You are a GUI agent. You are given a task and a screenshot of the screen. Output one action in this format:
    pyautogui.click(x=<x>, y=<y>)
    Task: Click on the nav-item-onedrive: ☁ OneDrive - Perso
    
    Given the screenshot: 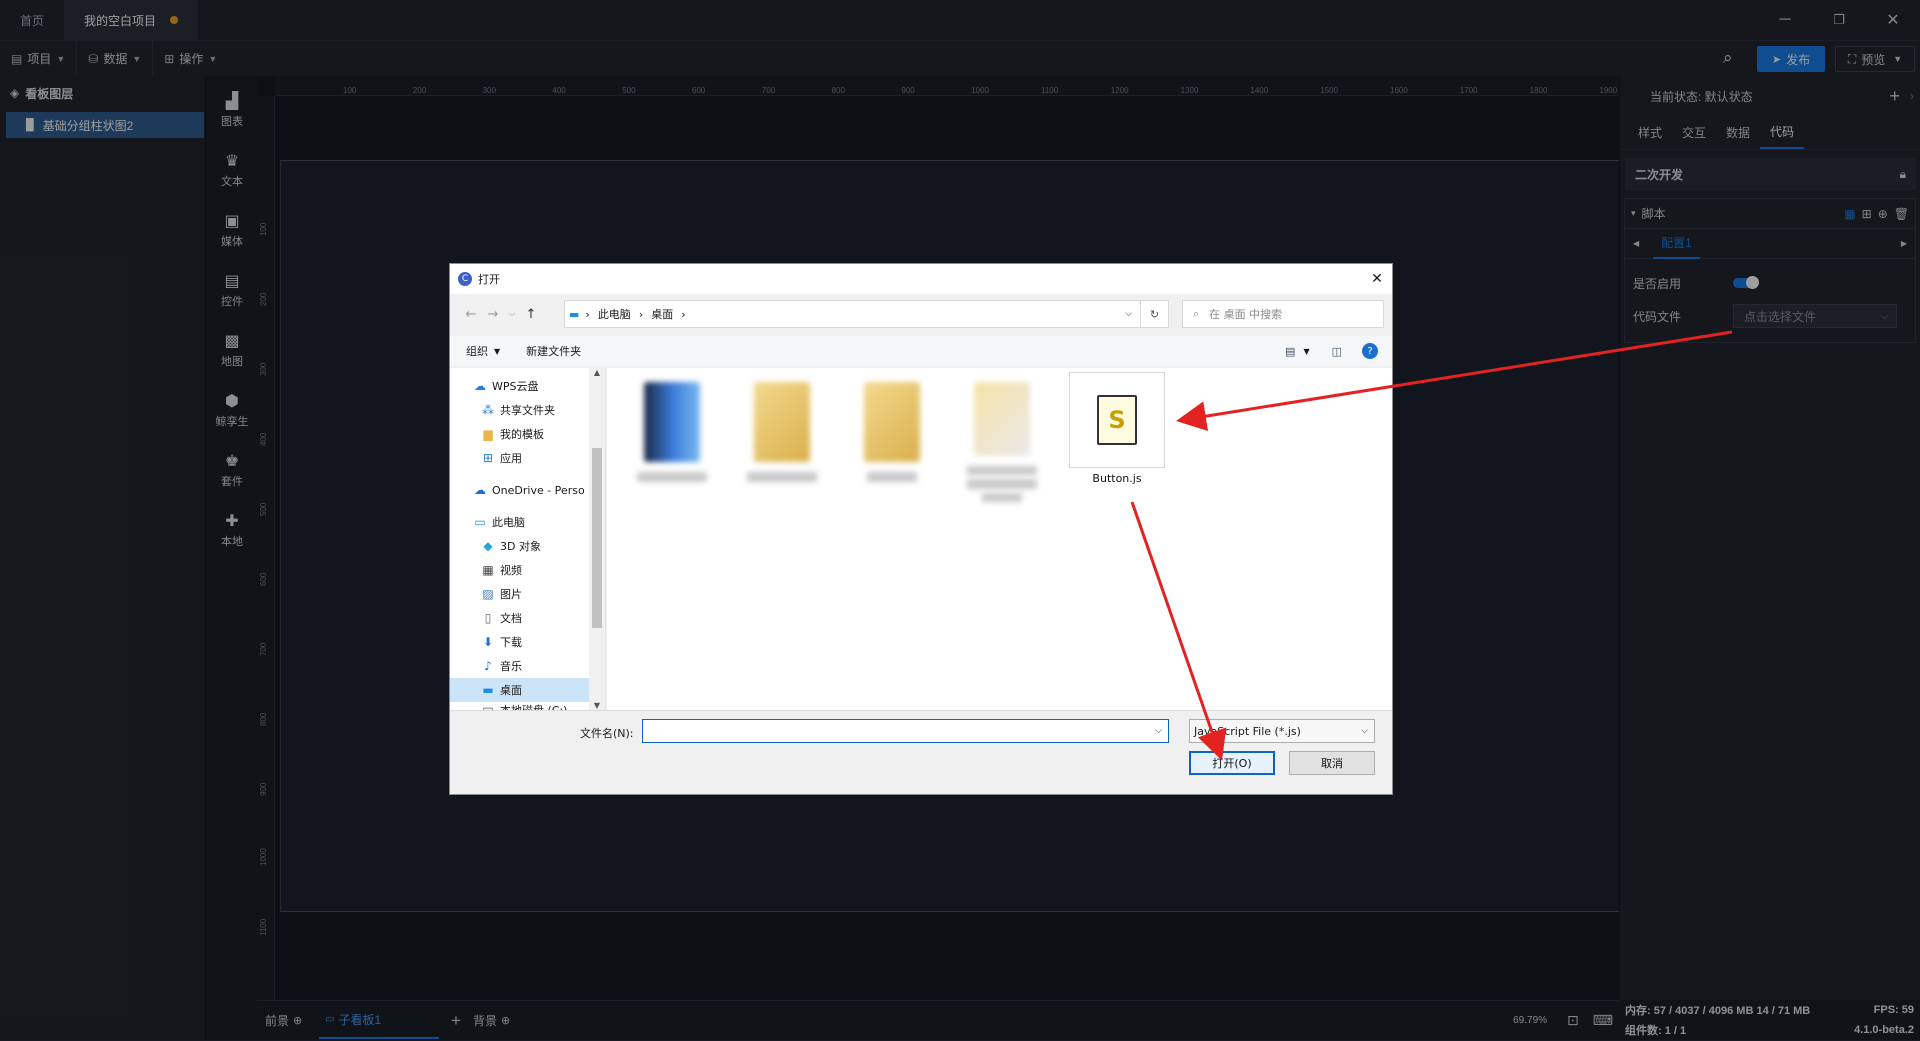 What is the action you would take?
    pyautogui.click(x=527, y=490)
    